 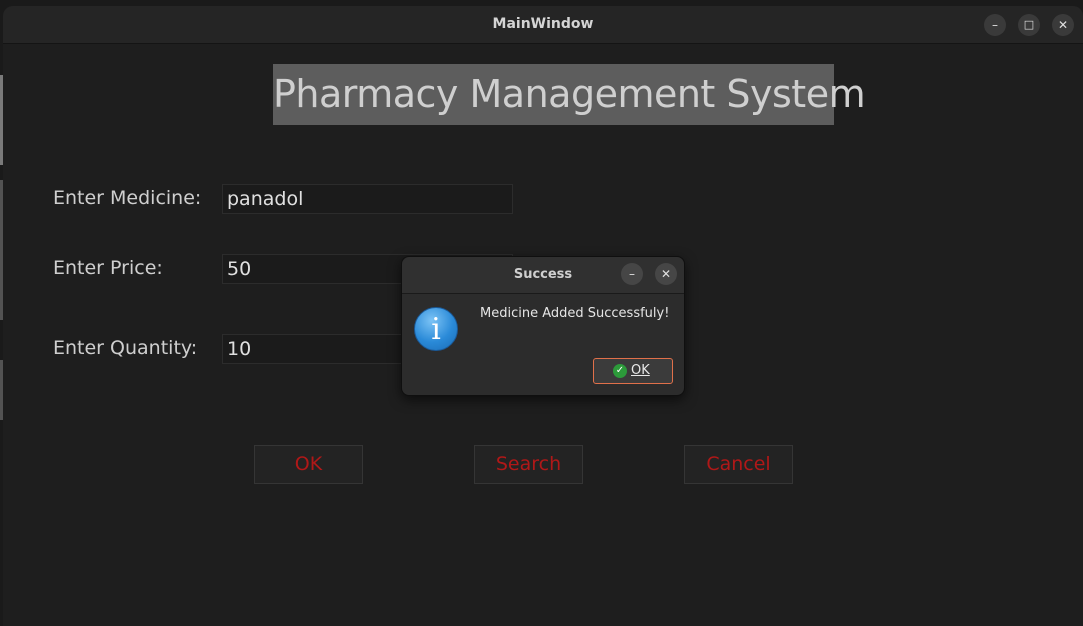 What do you see at coordinates (738, 464) in the screenshot?
I see `cancel-button: Cancel` at bounding box center [738, 464].